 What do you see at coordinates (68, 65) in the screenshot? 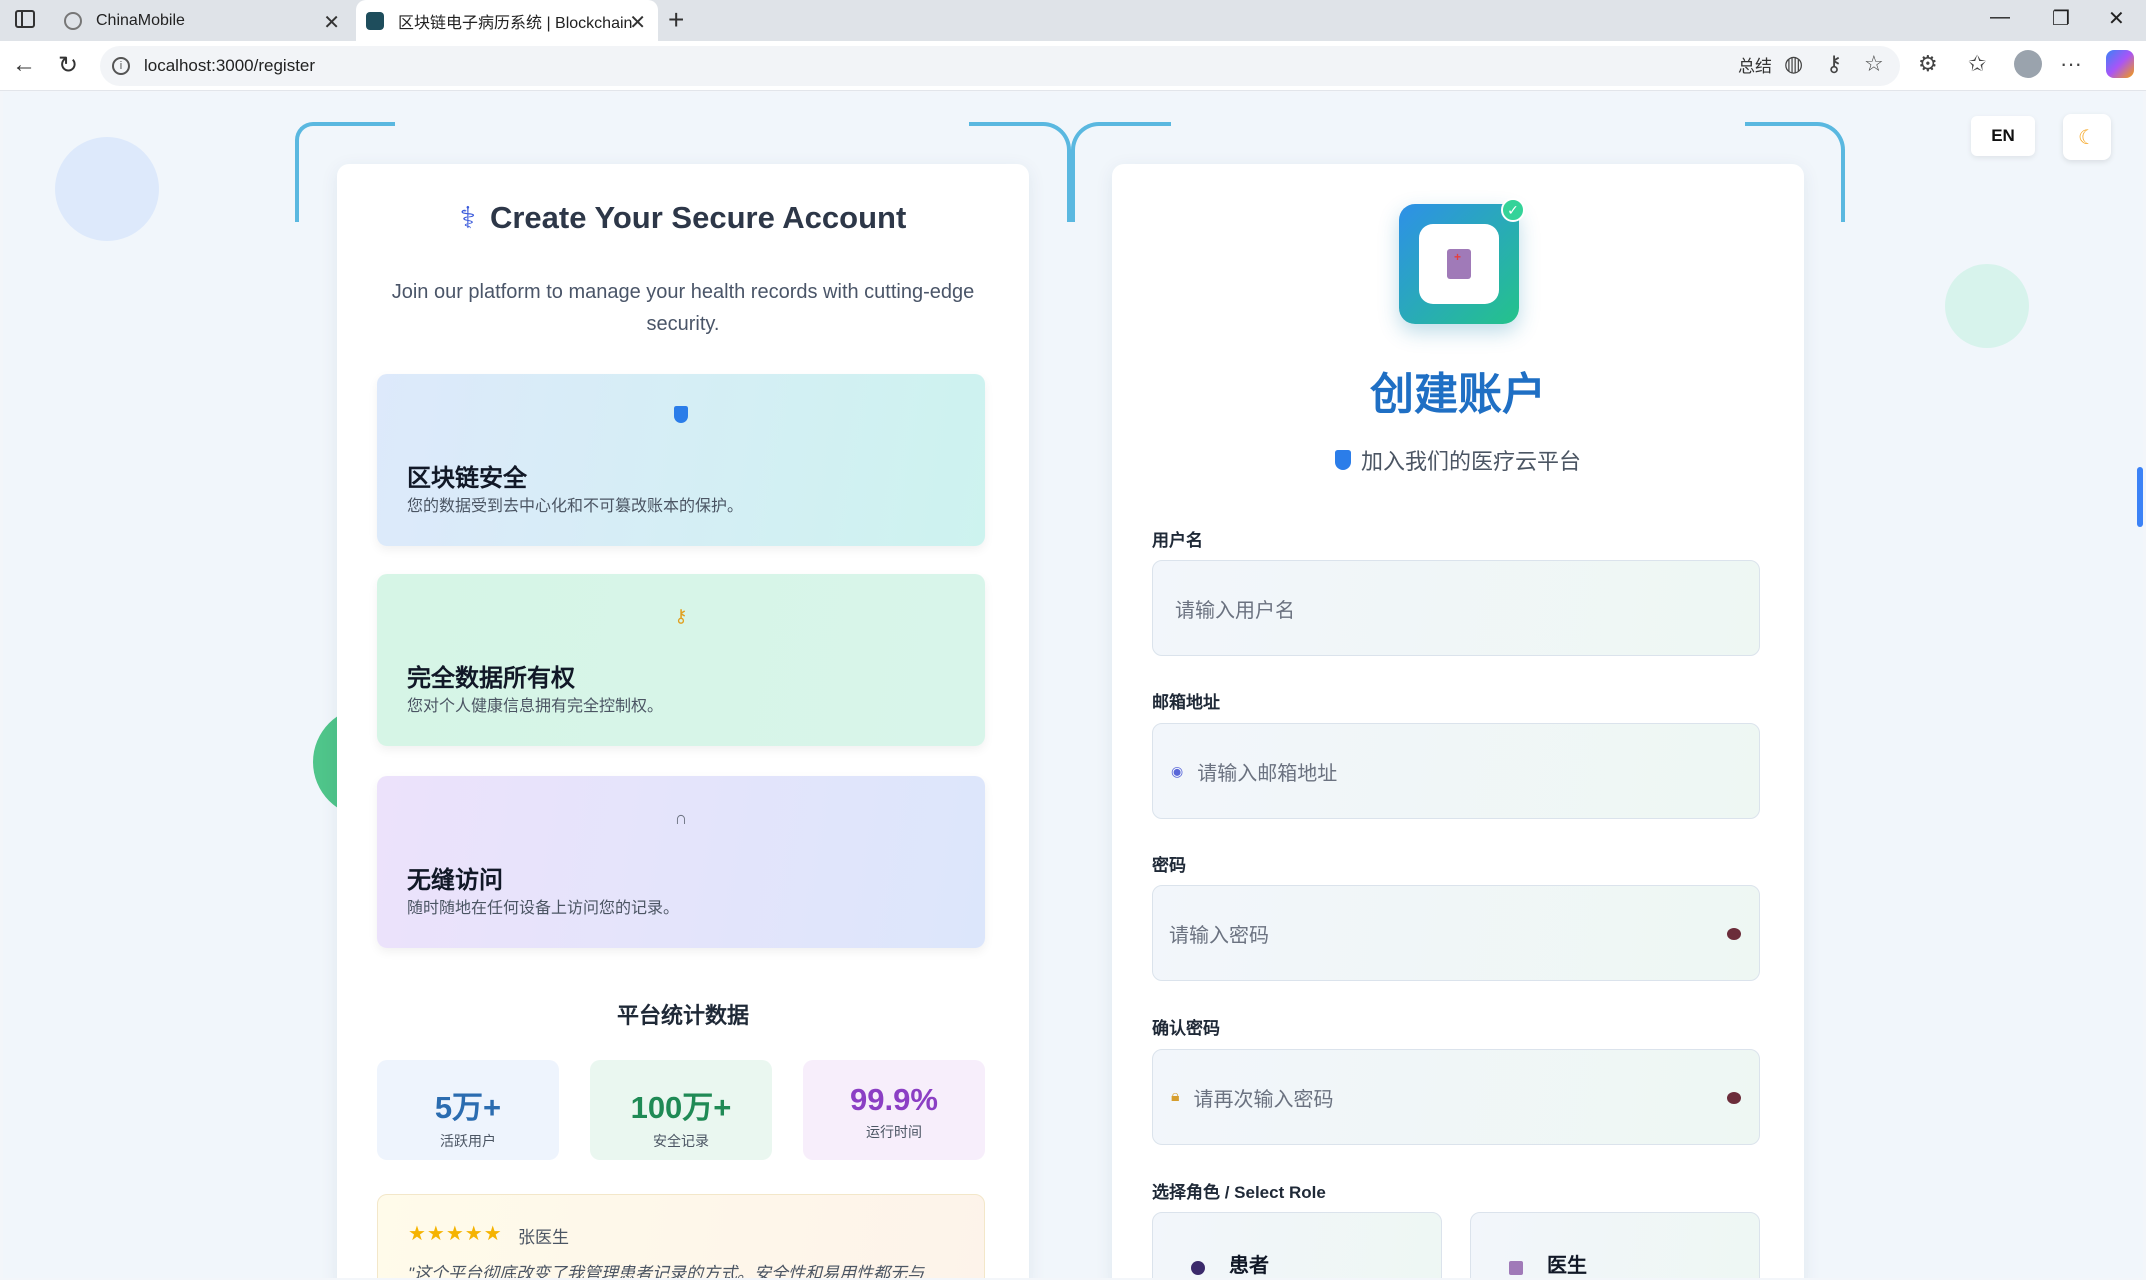
I see `reload-icon: ↻` at bounding box center [68, 65].